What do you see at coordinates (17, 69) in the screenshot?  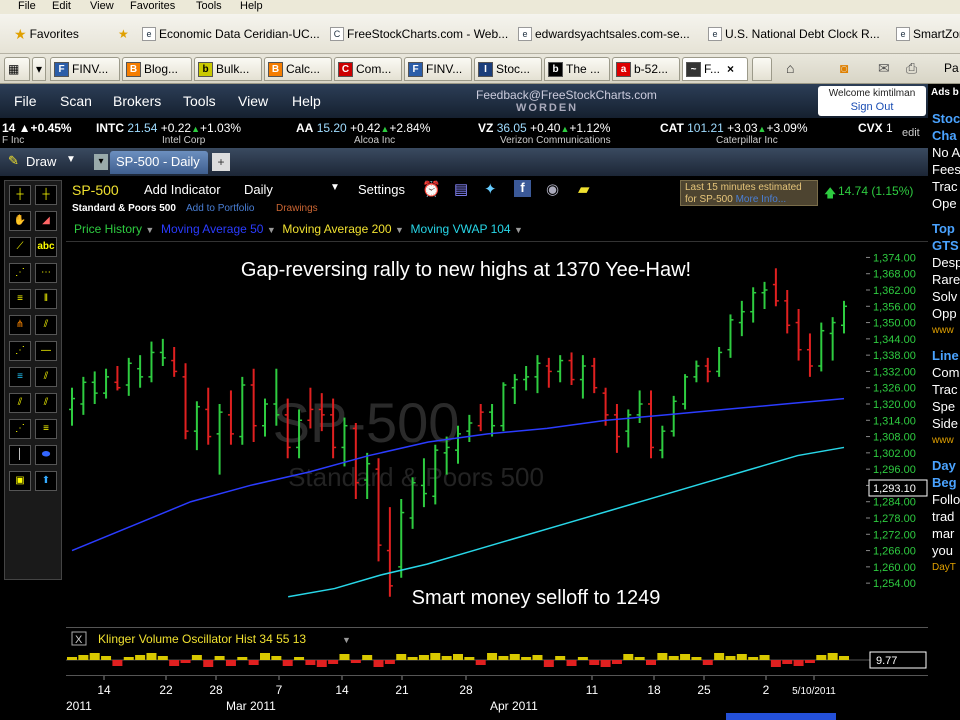 I see `quick-tabs-icon: ▦` at bounding box center [17, 69].